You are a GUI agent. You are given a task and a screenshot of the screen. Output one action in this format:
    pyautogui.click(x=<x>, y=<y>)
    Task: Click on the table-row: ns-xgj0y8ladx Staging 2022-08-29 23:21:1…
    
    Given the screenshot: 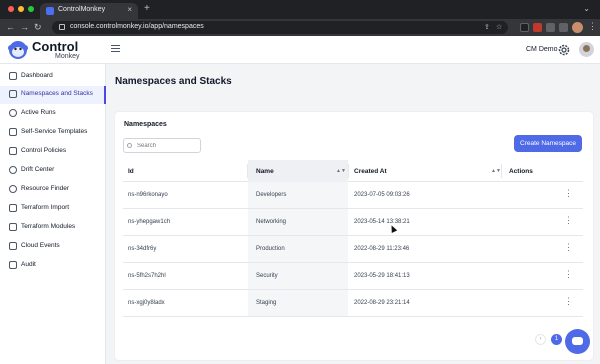 What is the action you would take?
    pyautogui.click(x=353, y=303)
    